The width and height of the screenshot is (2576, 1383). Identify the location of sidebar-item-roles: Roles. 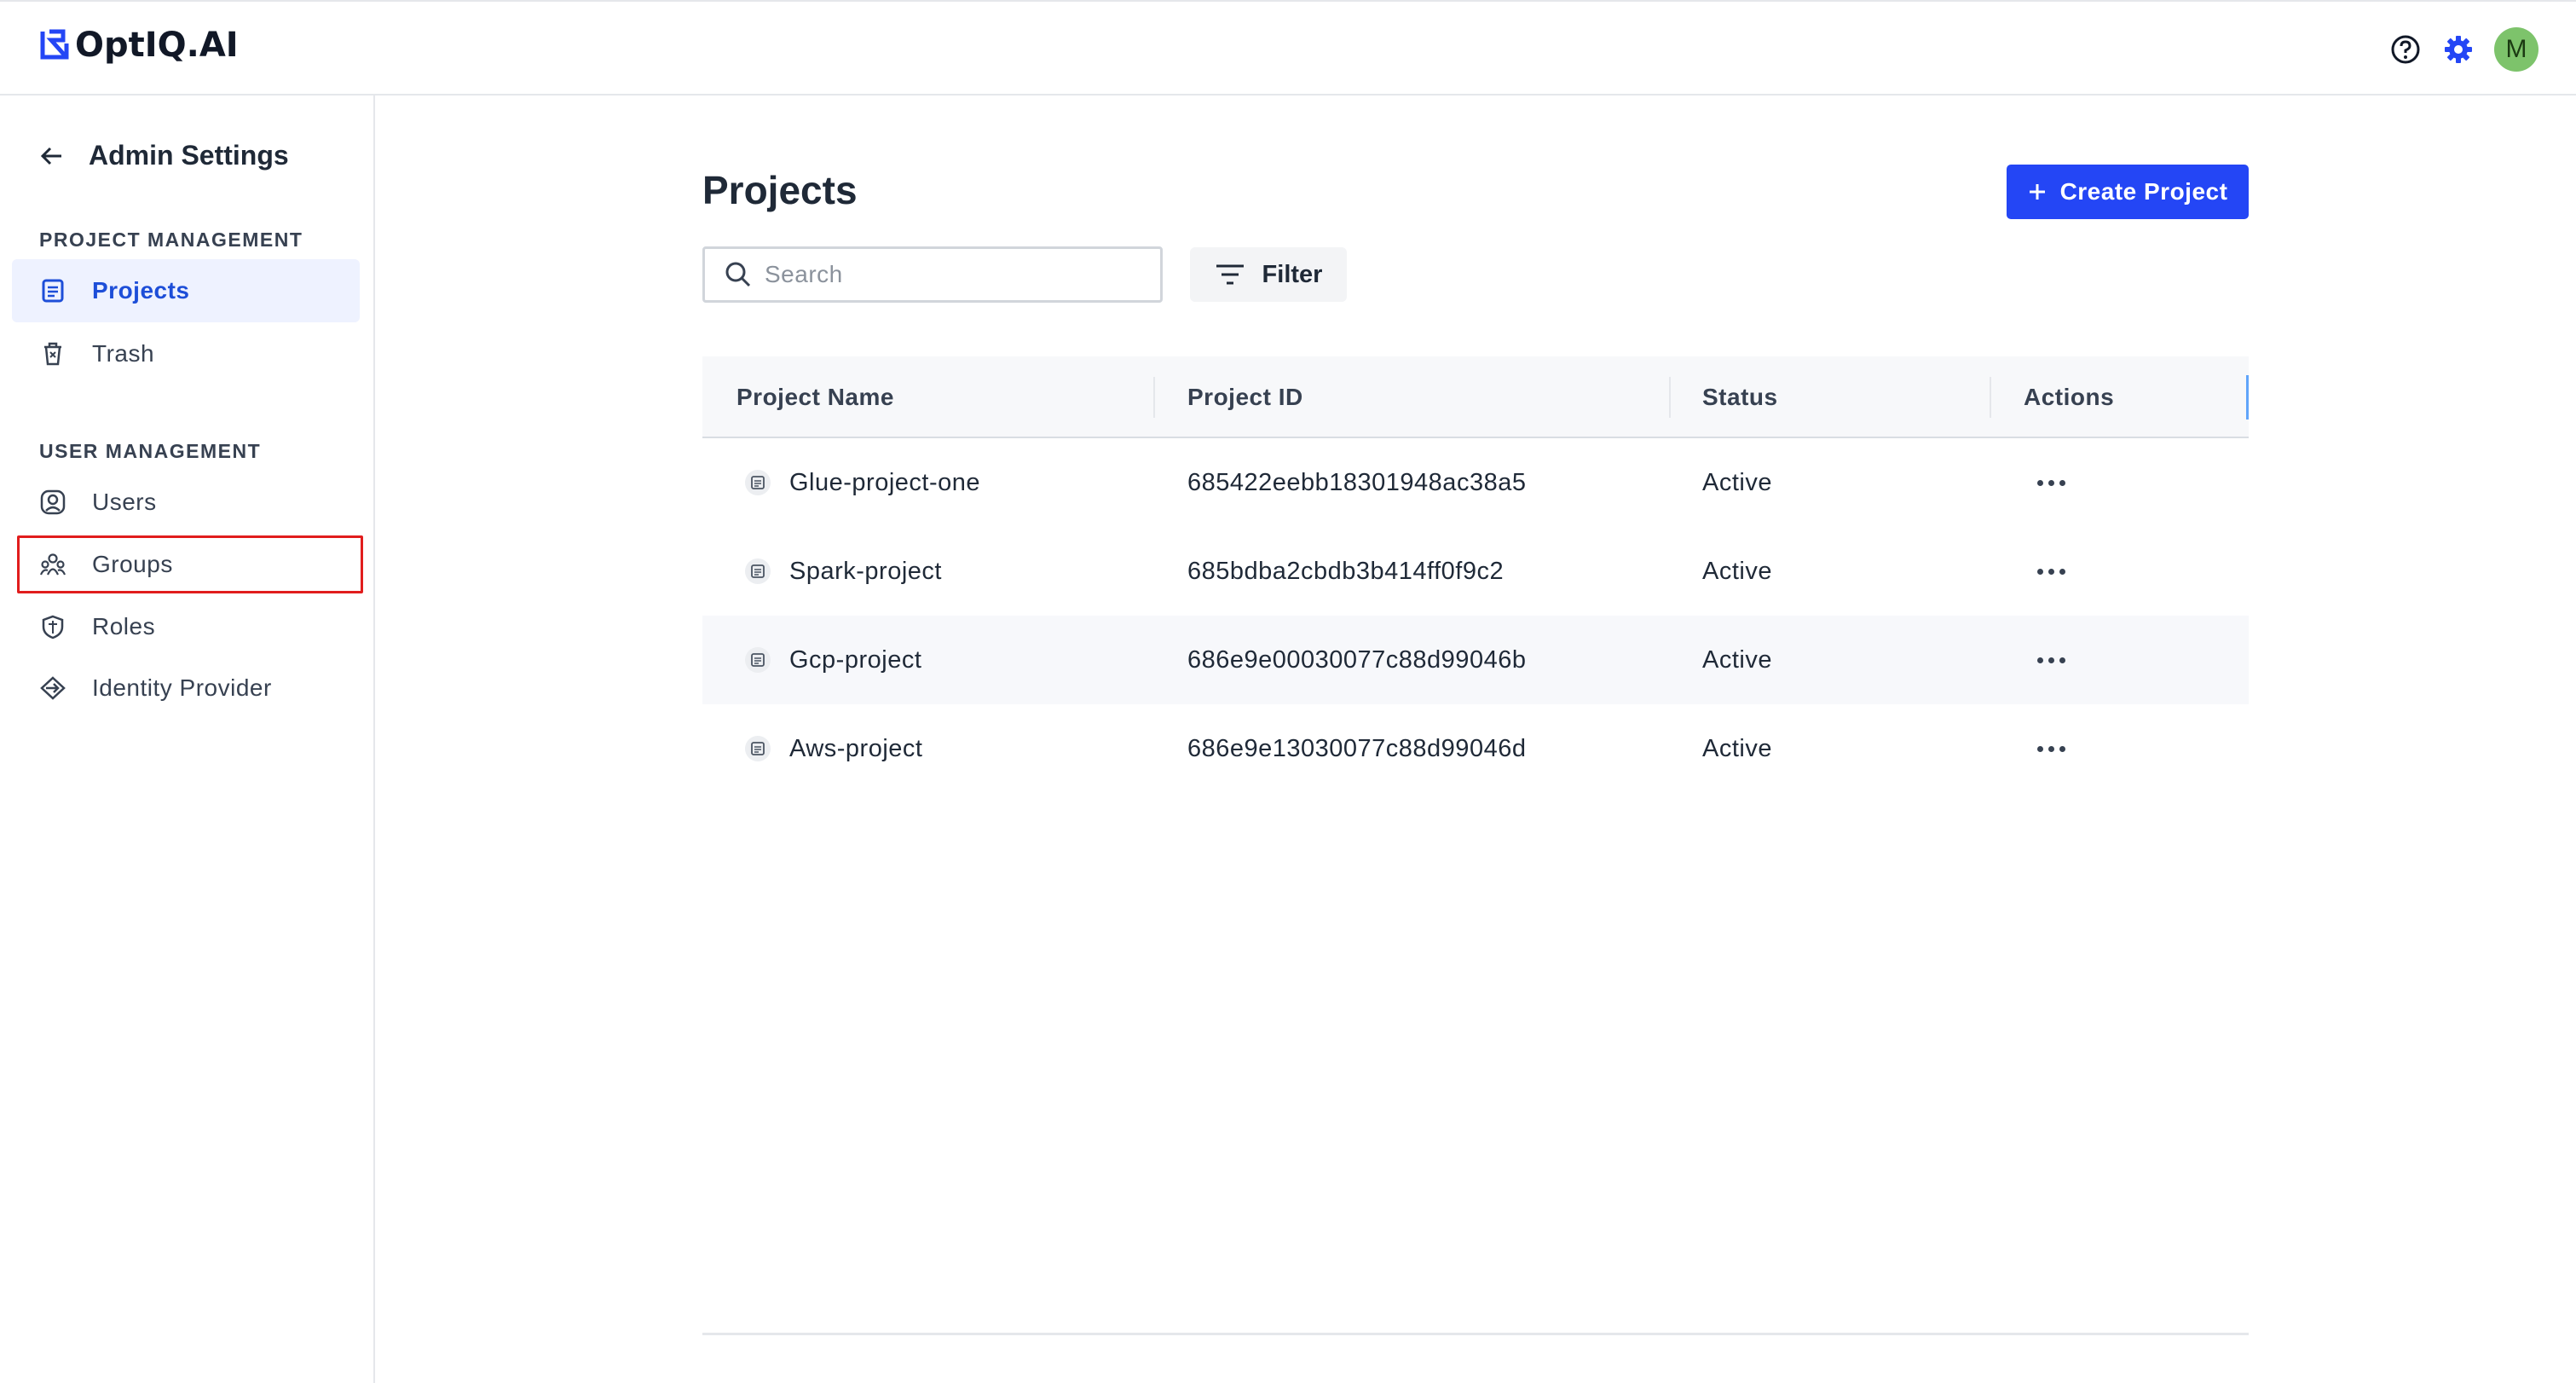
(186, 626).